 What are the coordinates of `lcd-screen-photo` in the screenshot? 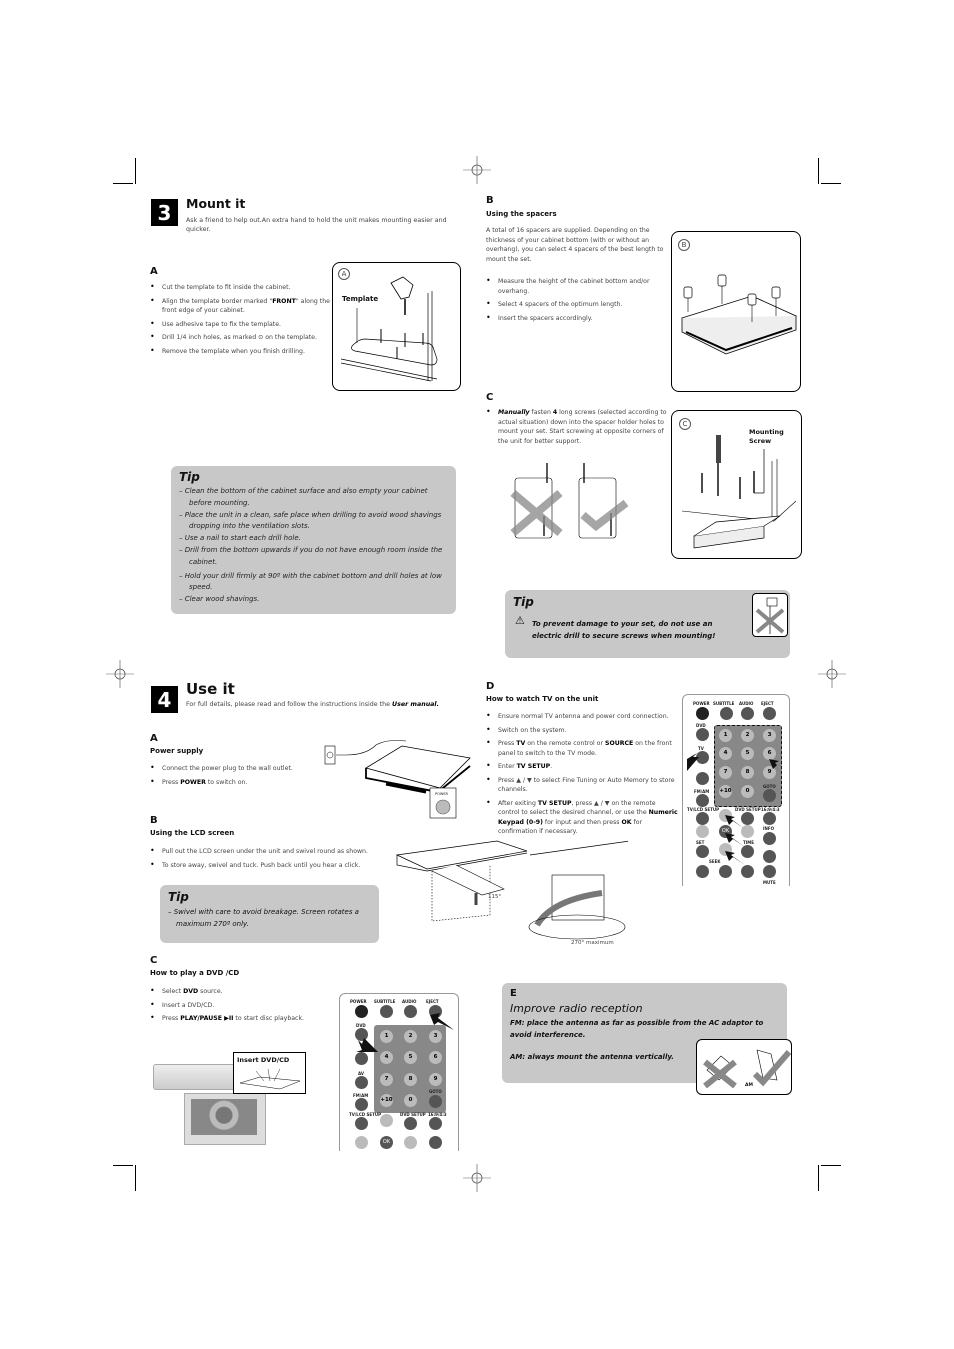 It's located at (225, 1119).